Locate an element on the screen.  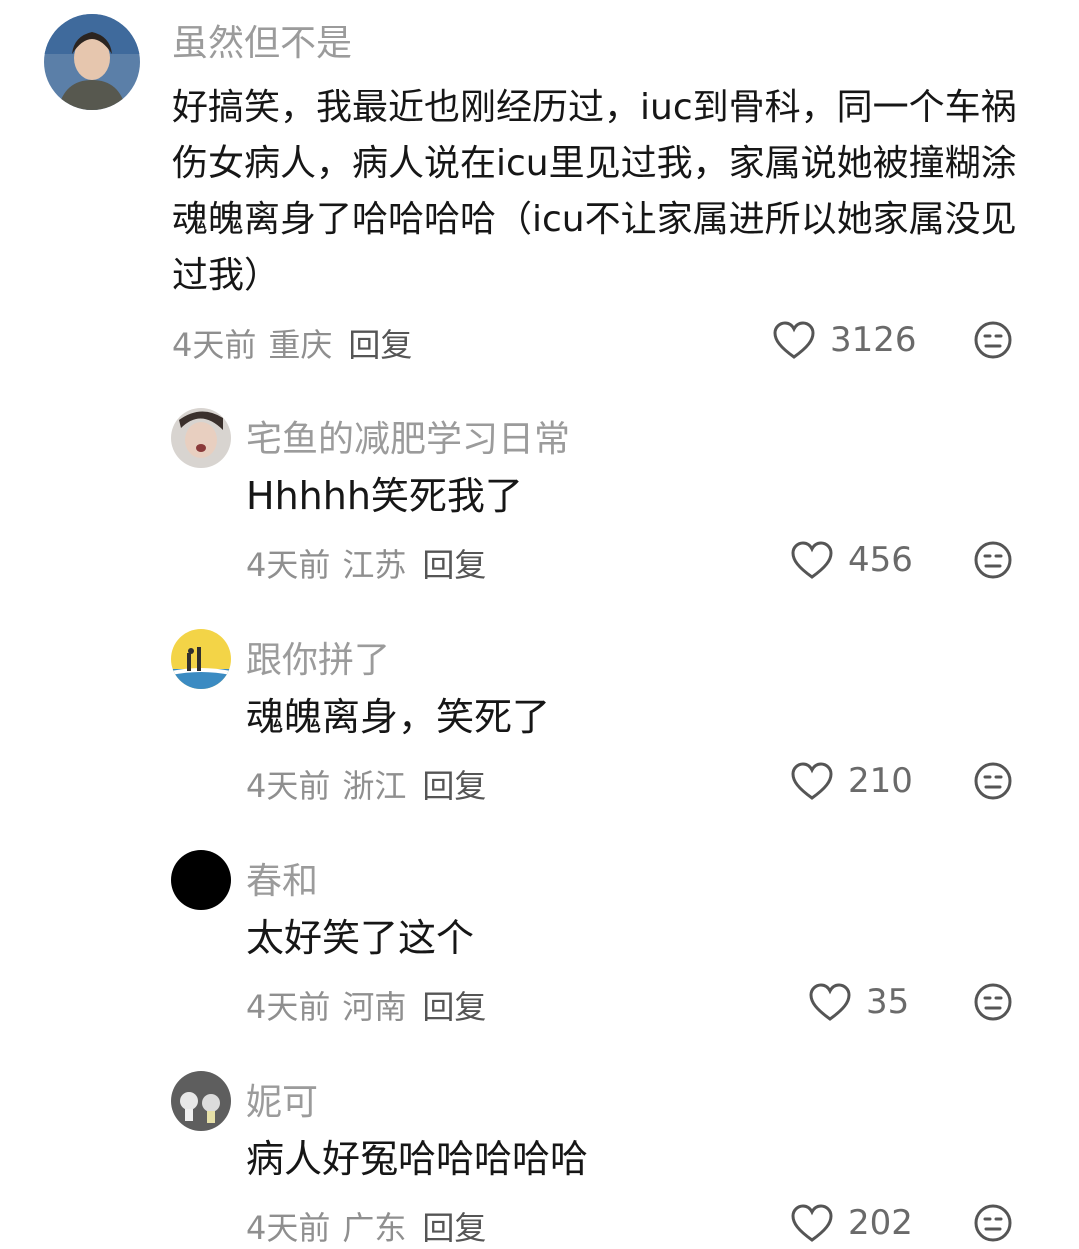
username: 妮可 is located at coordinates (282, 1099).